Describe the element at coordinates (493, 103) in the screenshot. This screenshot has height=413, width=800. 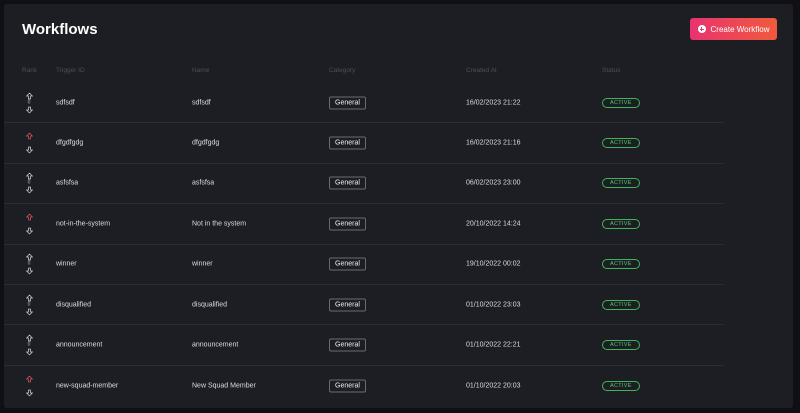
I see `created-at-cell: 16/02/2023 21:22` at that location.